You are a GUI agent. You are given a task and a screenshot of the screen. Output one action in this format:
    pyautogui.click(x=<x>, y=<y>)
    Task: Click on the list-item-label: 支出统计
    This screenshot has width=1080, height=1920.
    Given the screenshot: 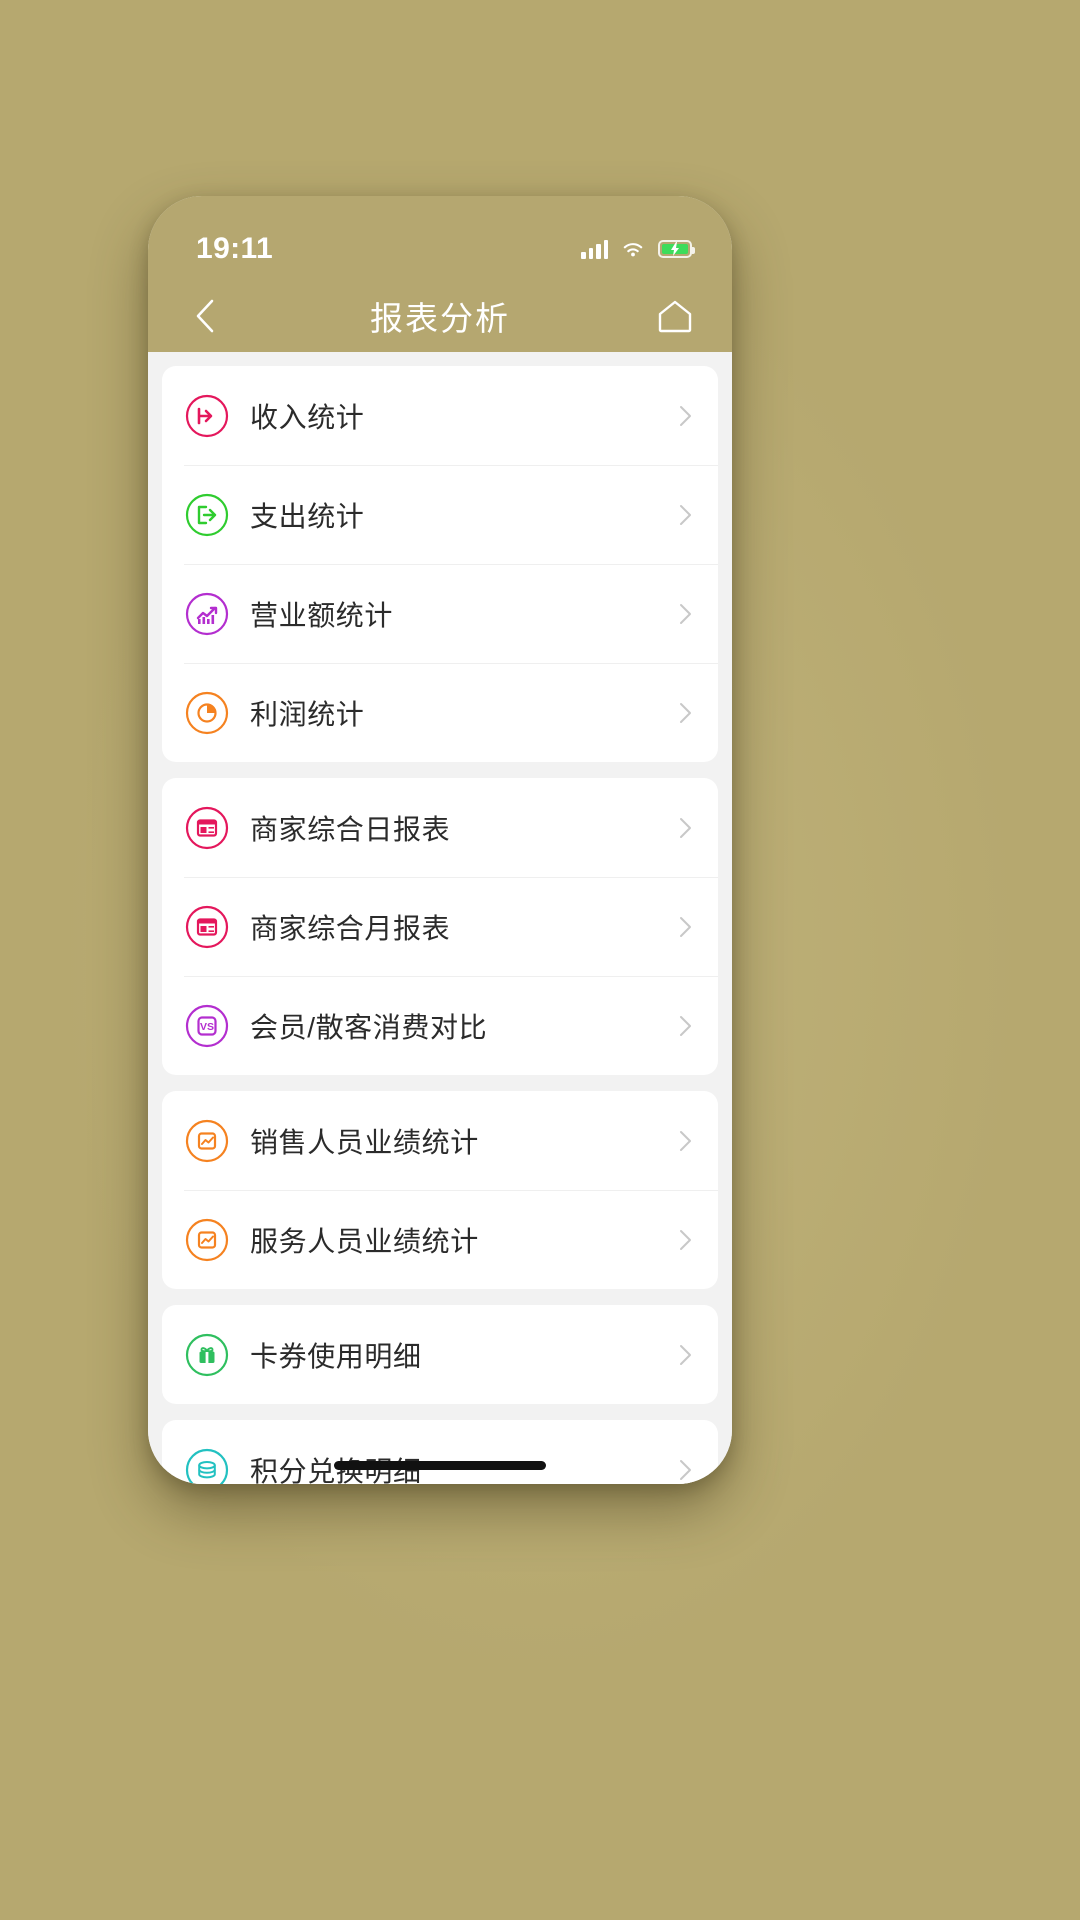 What is the action you would take?
    pyautogui.click(x=307, y=516)
    